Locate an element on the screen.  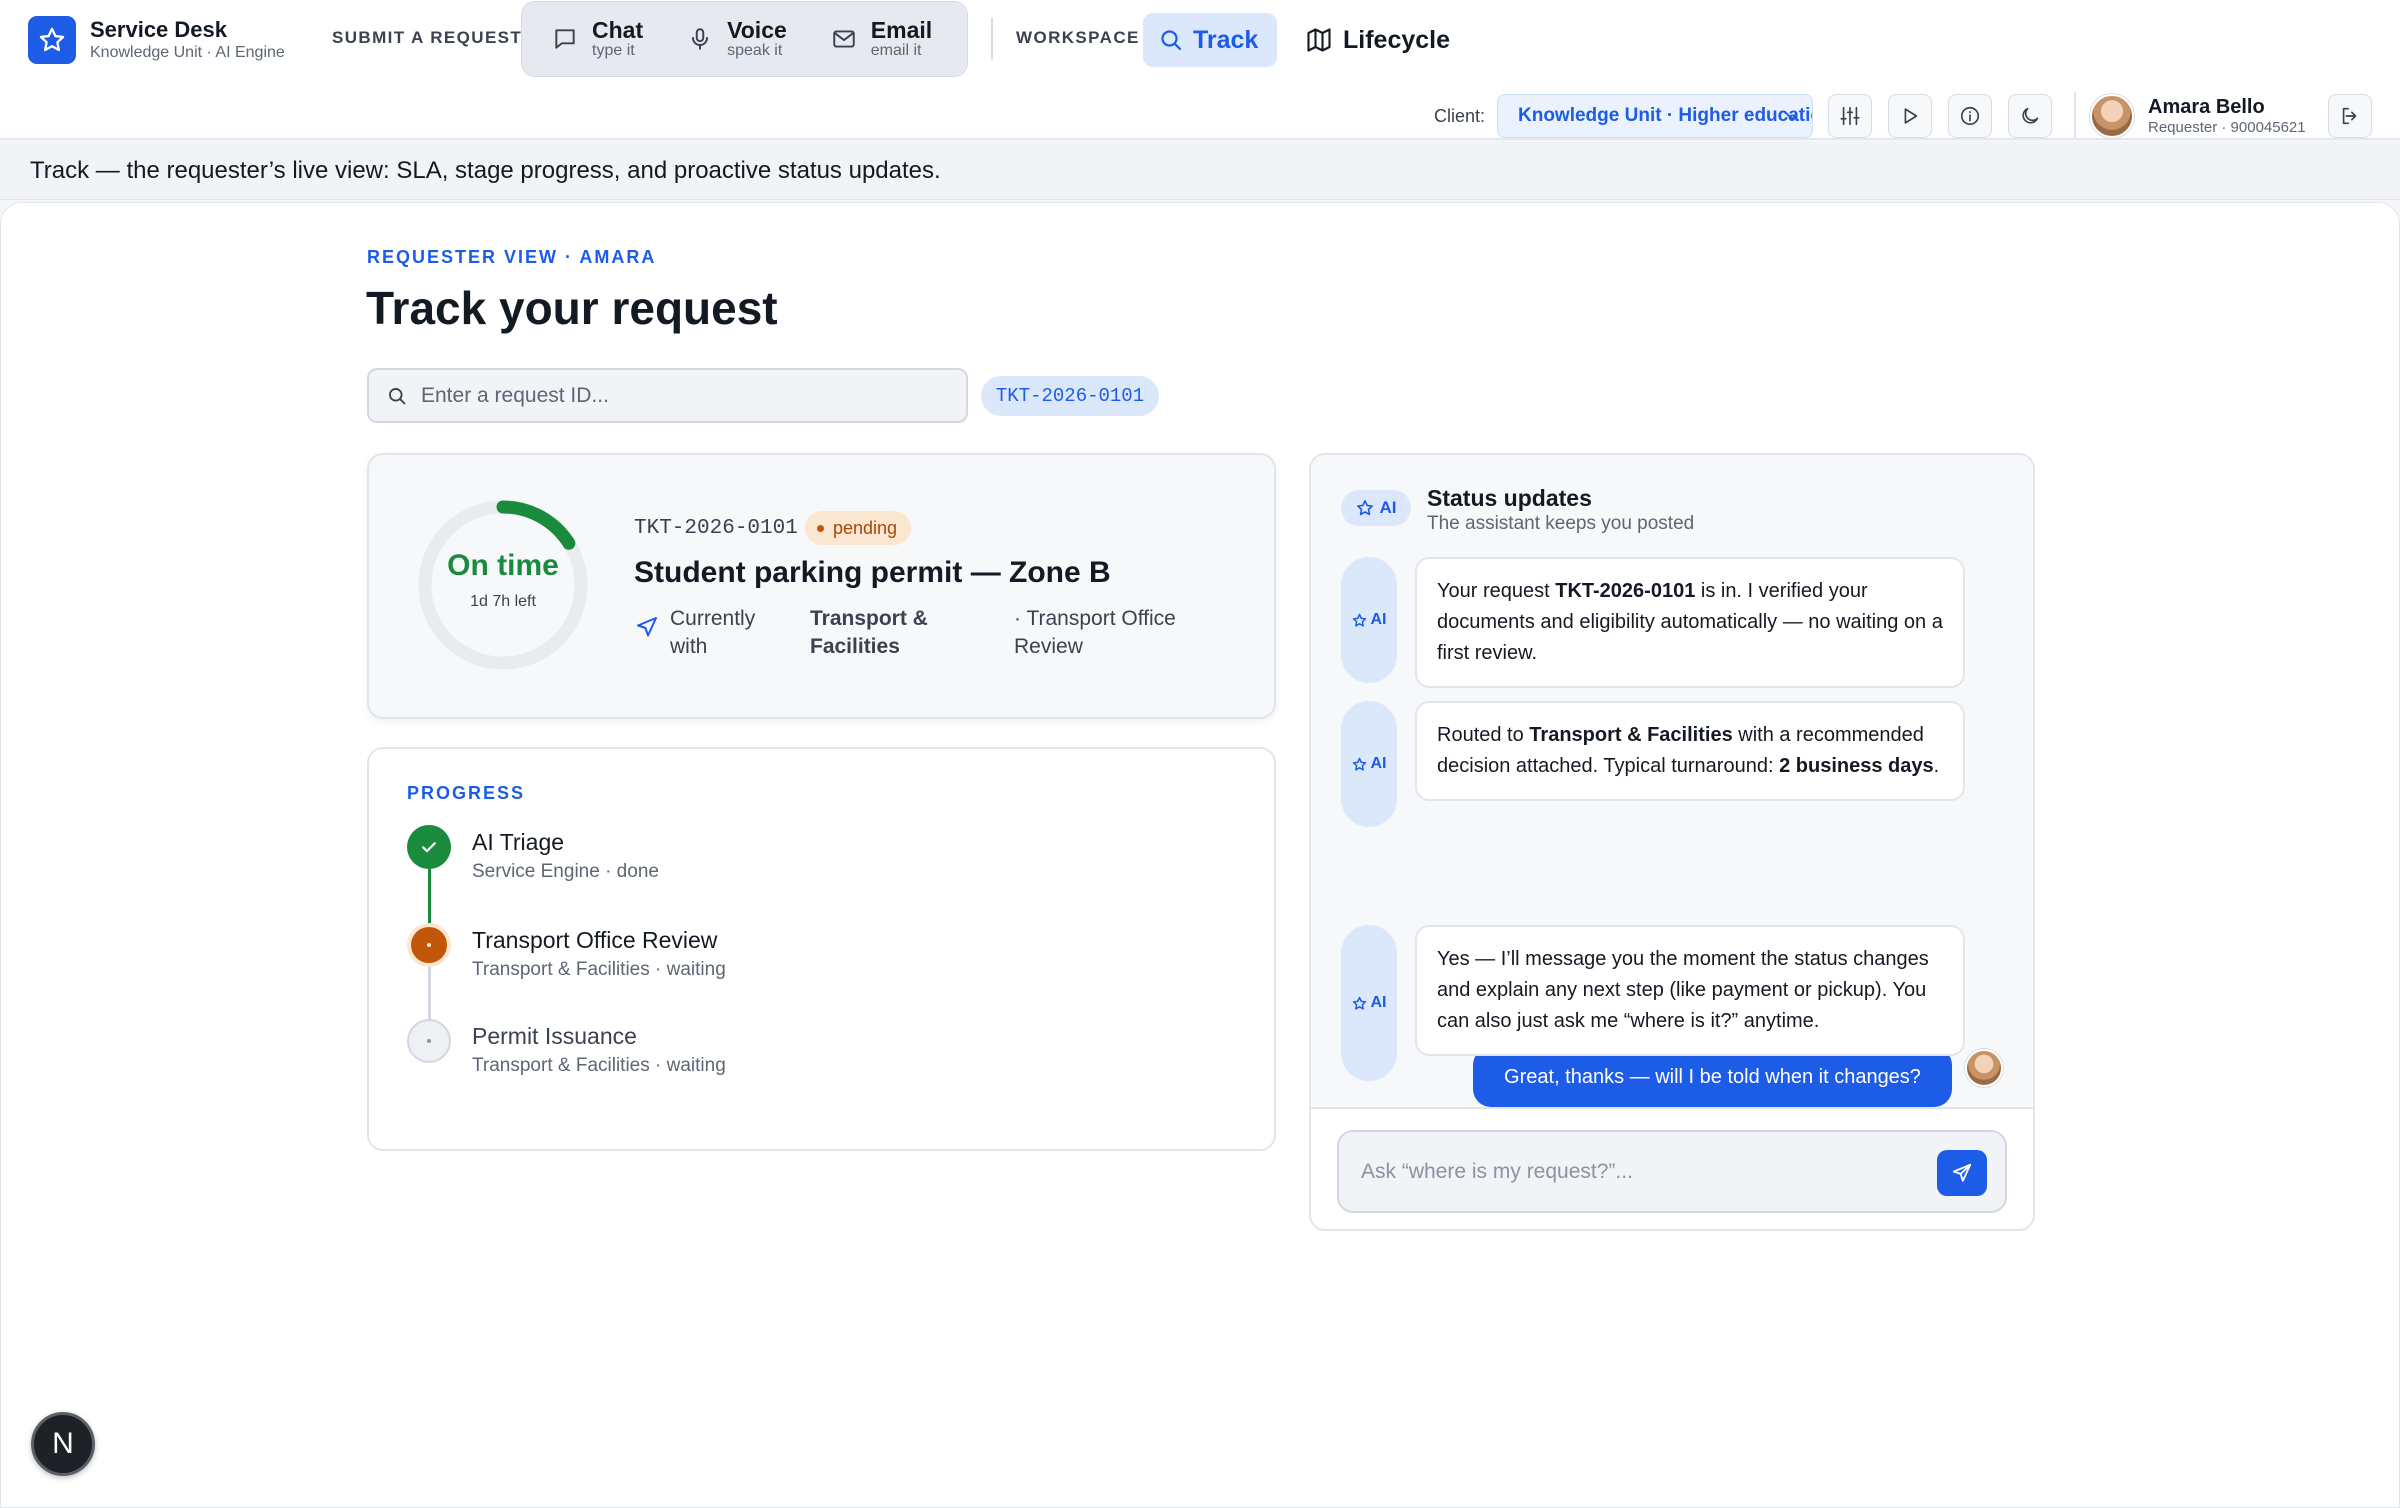
request-search is located at coordinates (667, 395).